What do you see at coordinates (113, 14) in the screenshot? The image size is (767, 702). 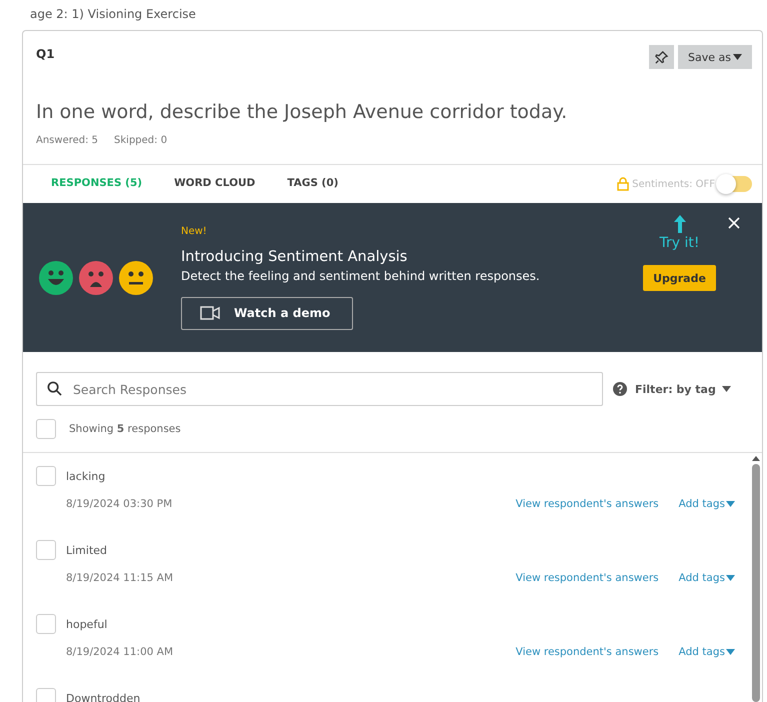 I see `breadcrumb: age 2: 1) Visioning Exercise` at bounding box center [113, 14].